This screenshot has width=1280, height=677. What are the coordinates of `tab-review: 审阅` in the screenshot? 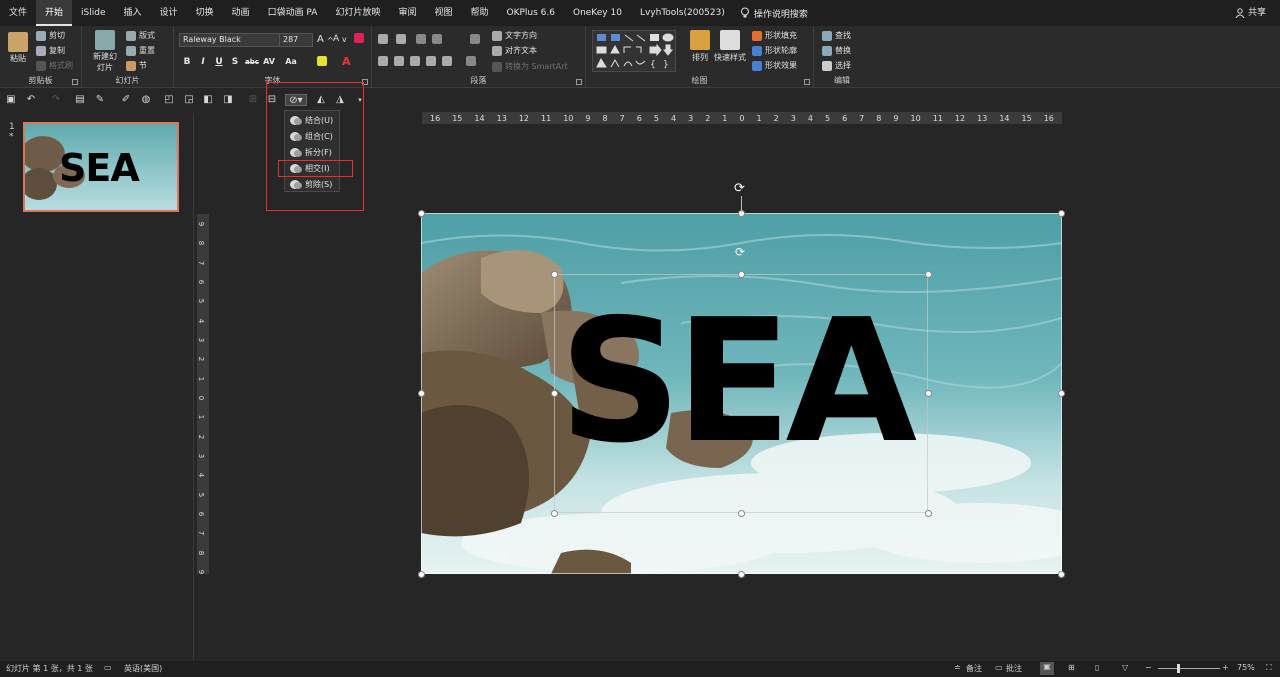 It's located at (407, 13).